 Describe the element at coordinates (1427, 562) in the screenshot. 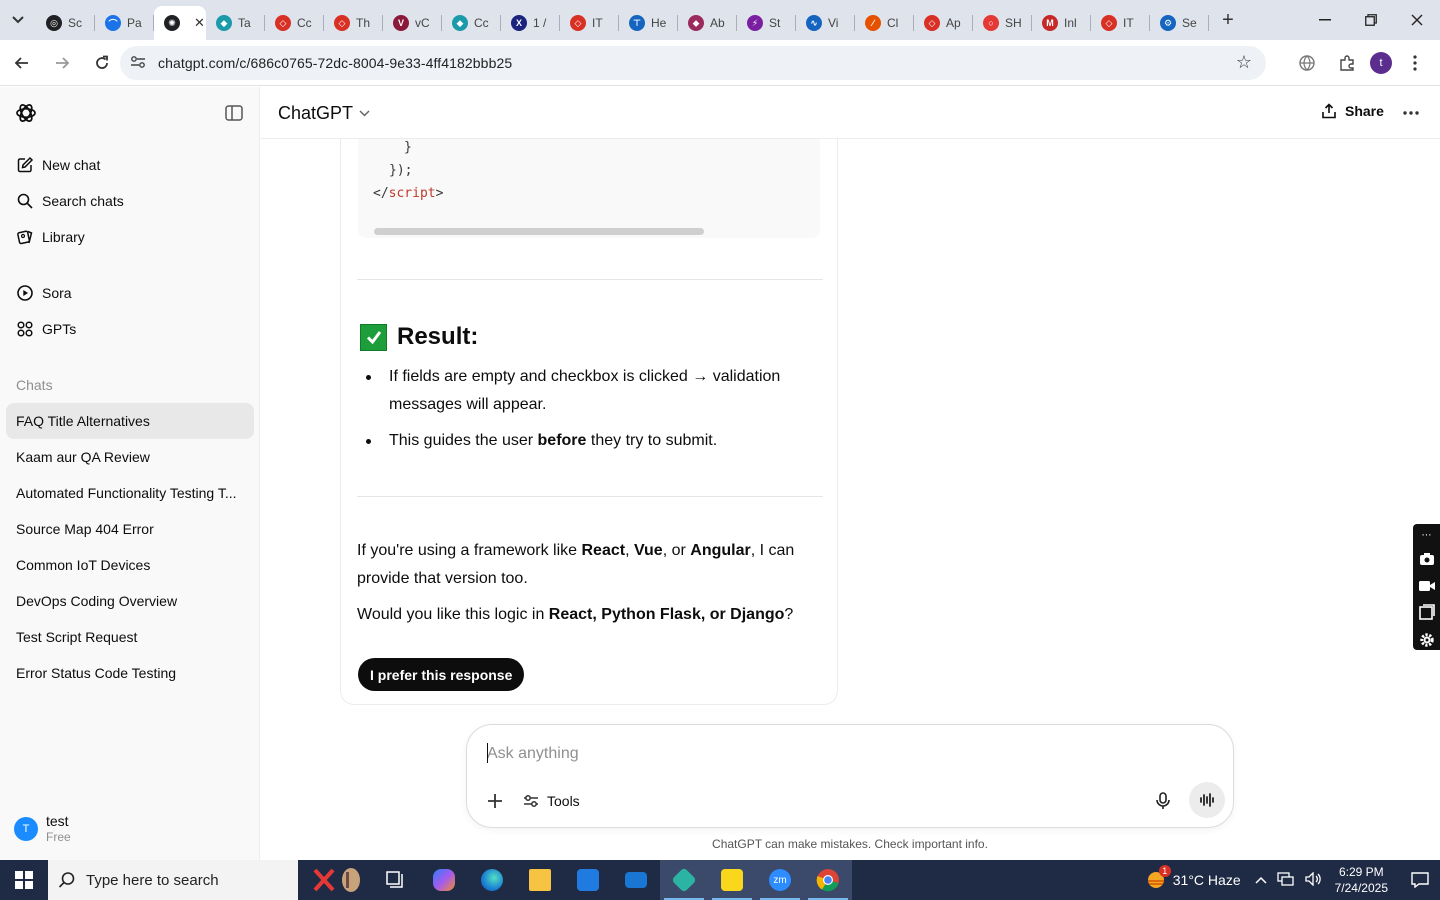

I see `camera-icon` at that location.